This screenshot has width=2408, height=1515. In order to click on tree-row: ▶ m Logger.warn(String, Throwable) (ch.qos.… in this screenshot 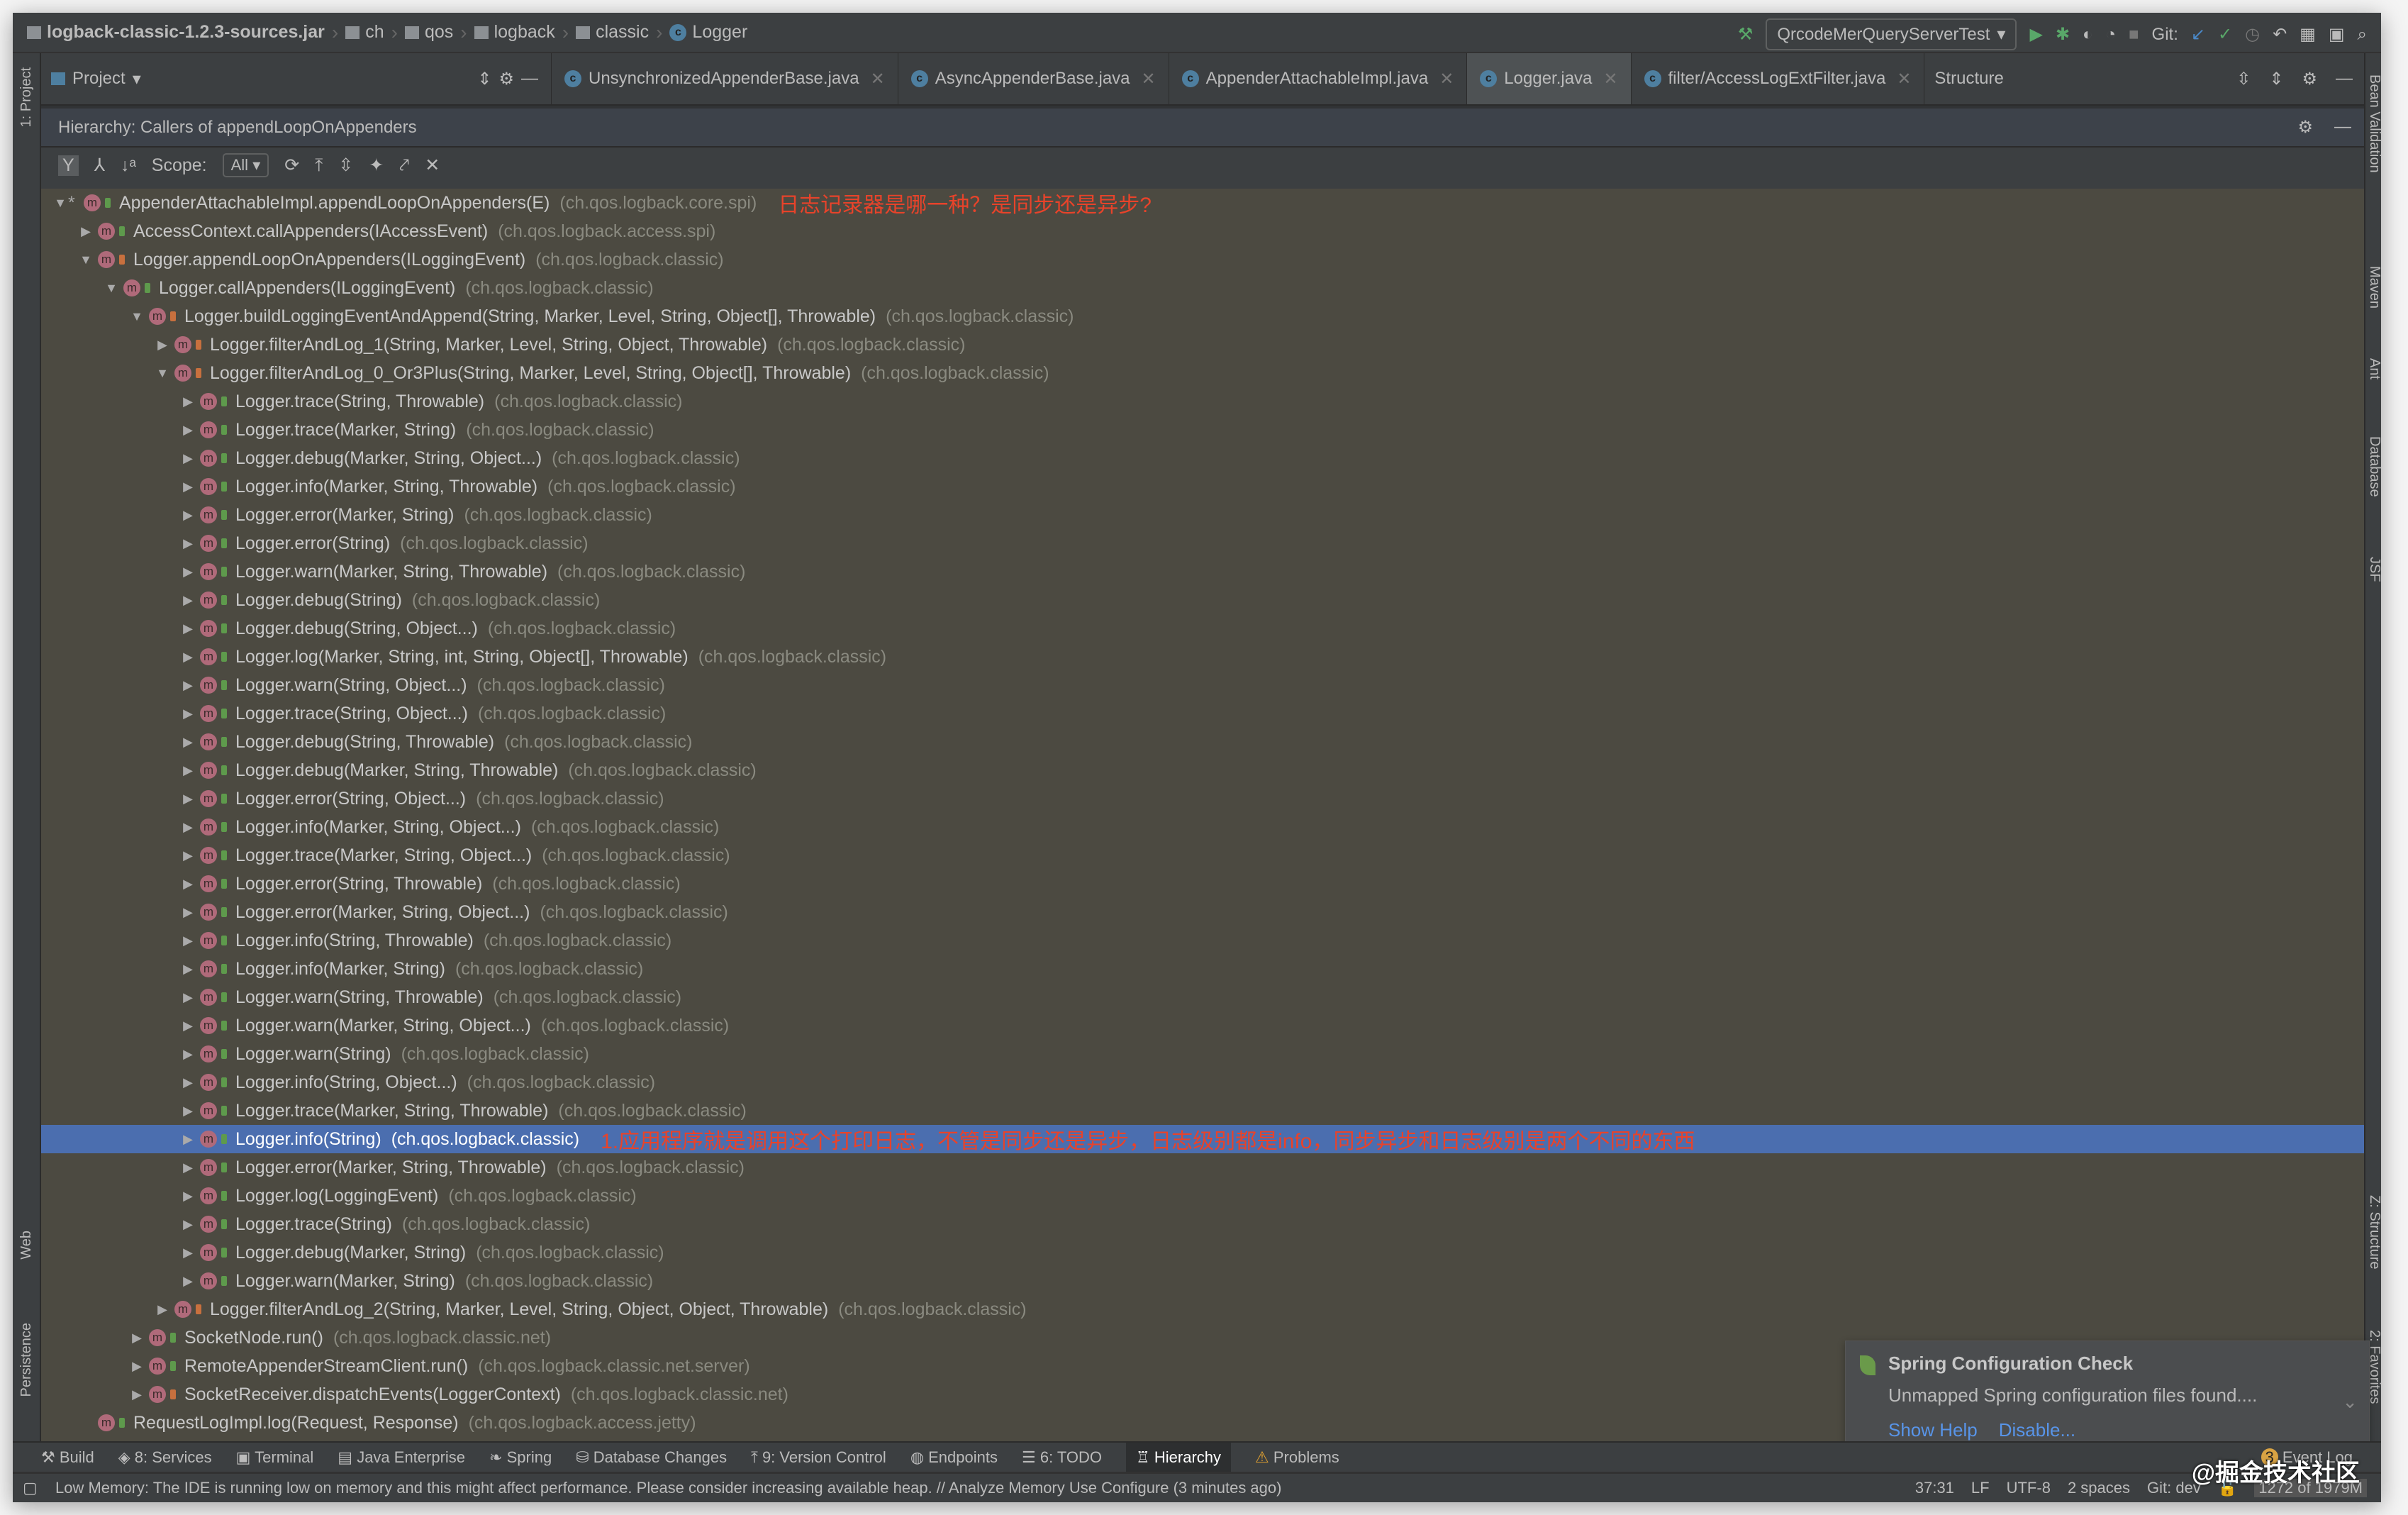, I will do `click(1202, 997)`.